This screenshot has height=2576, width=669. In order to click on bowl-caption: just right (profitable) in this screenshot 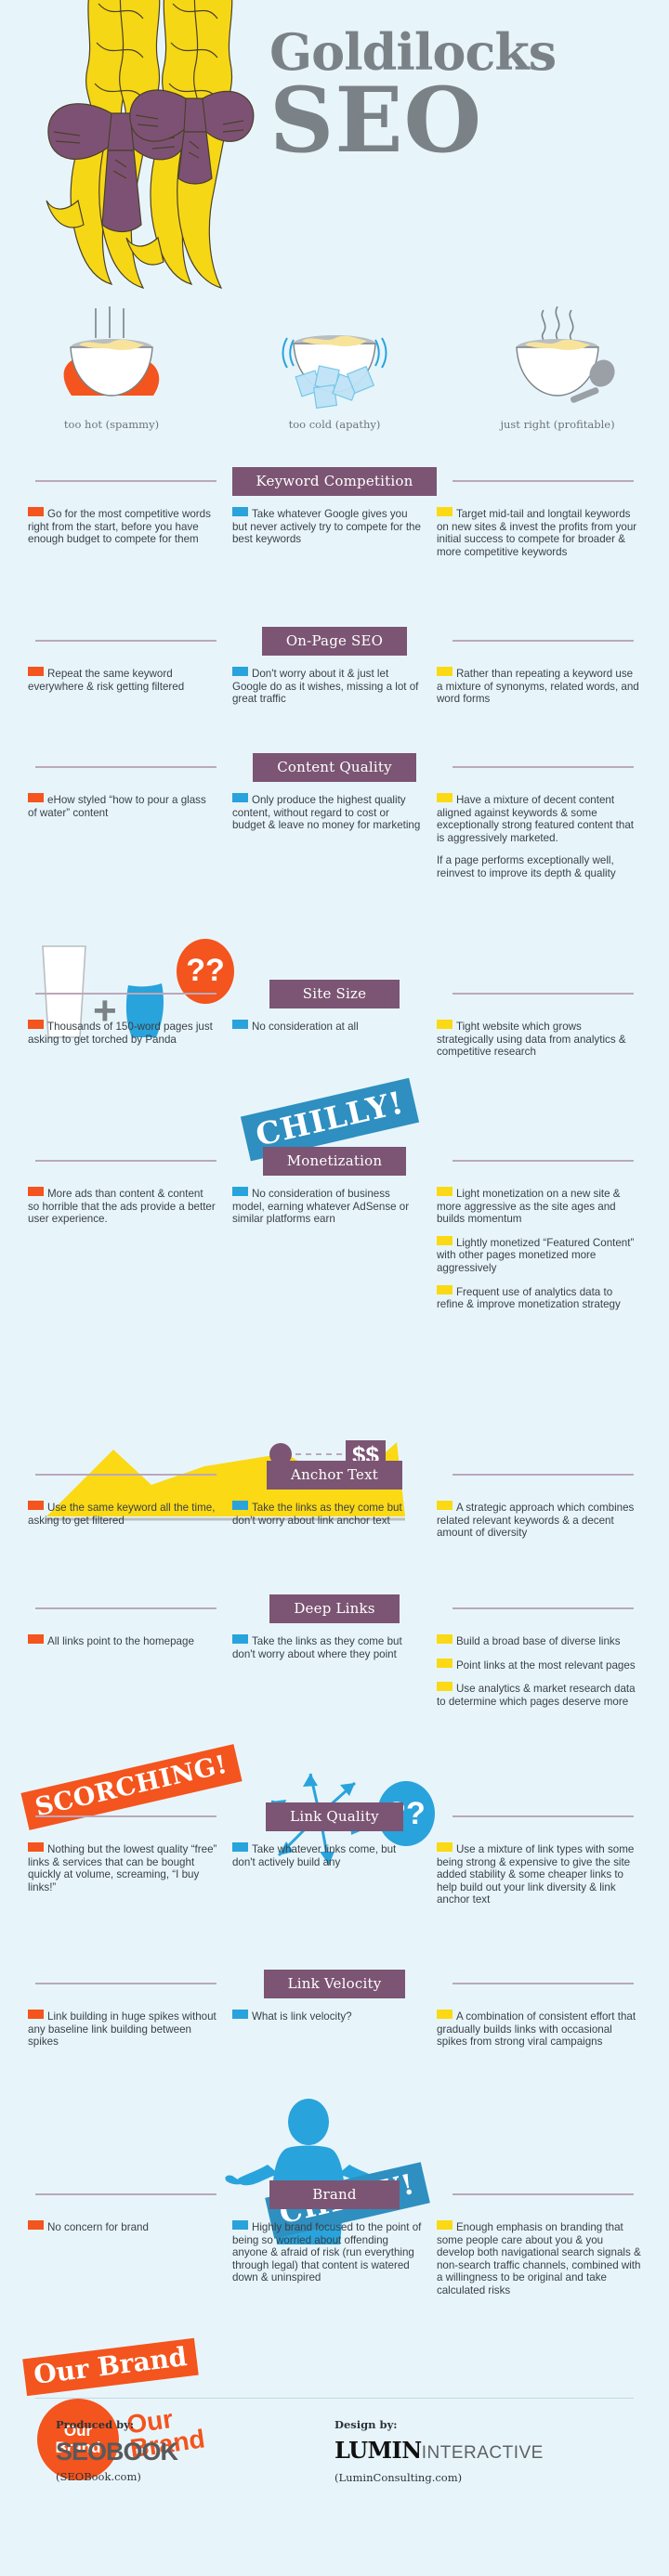, I will do `click(557, 424)`.